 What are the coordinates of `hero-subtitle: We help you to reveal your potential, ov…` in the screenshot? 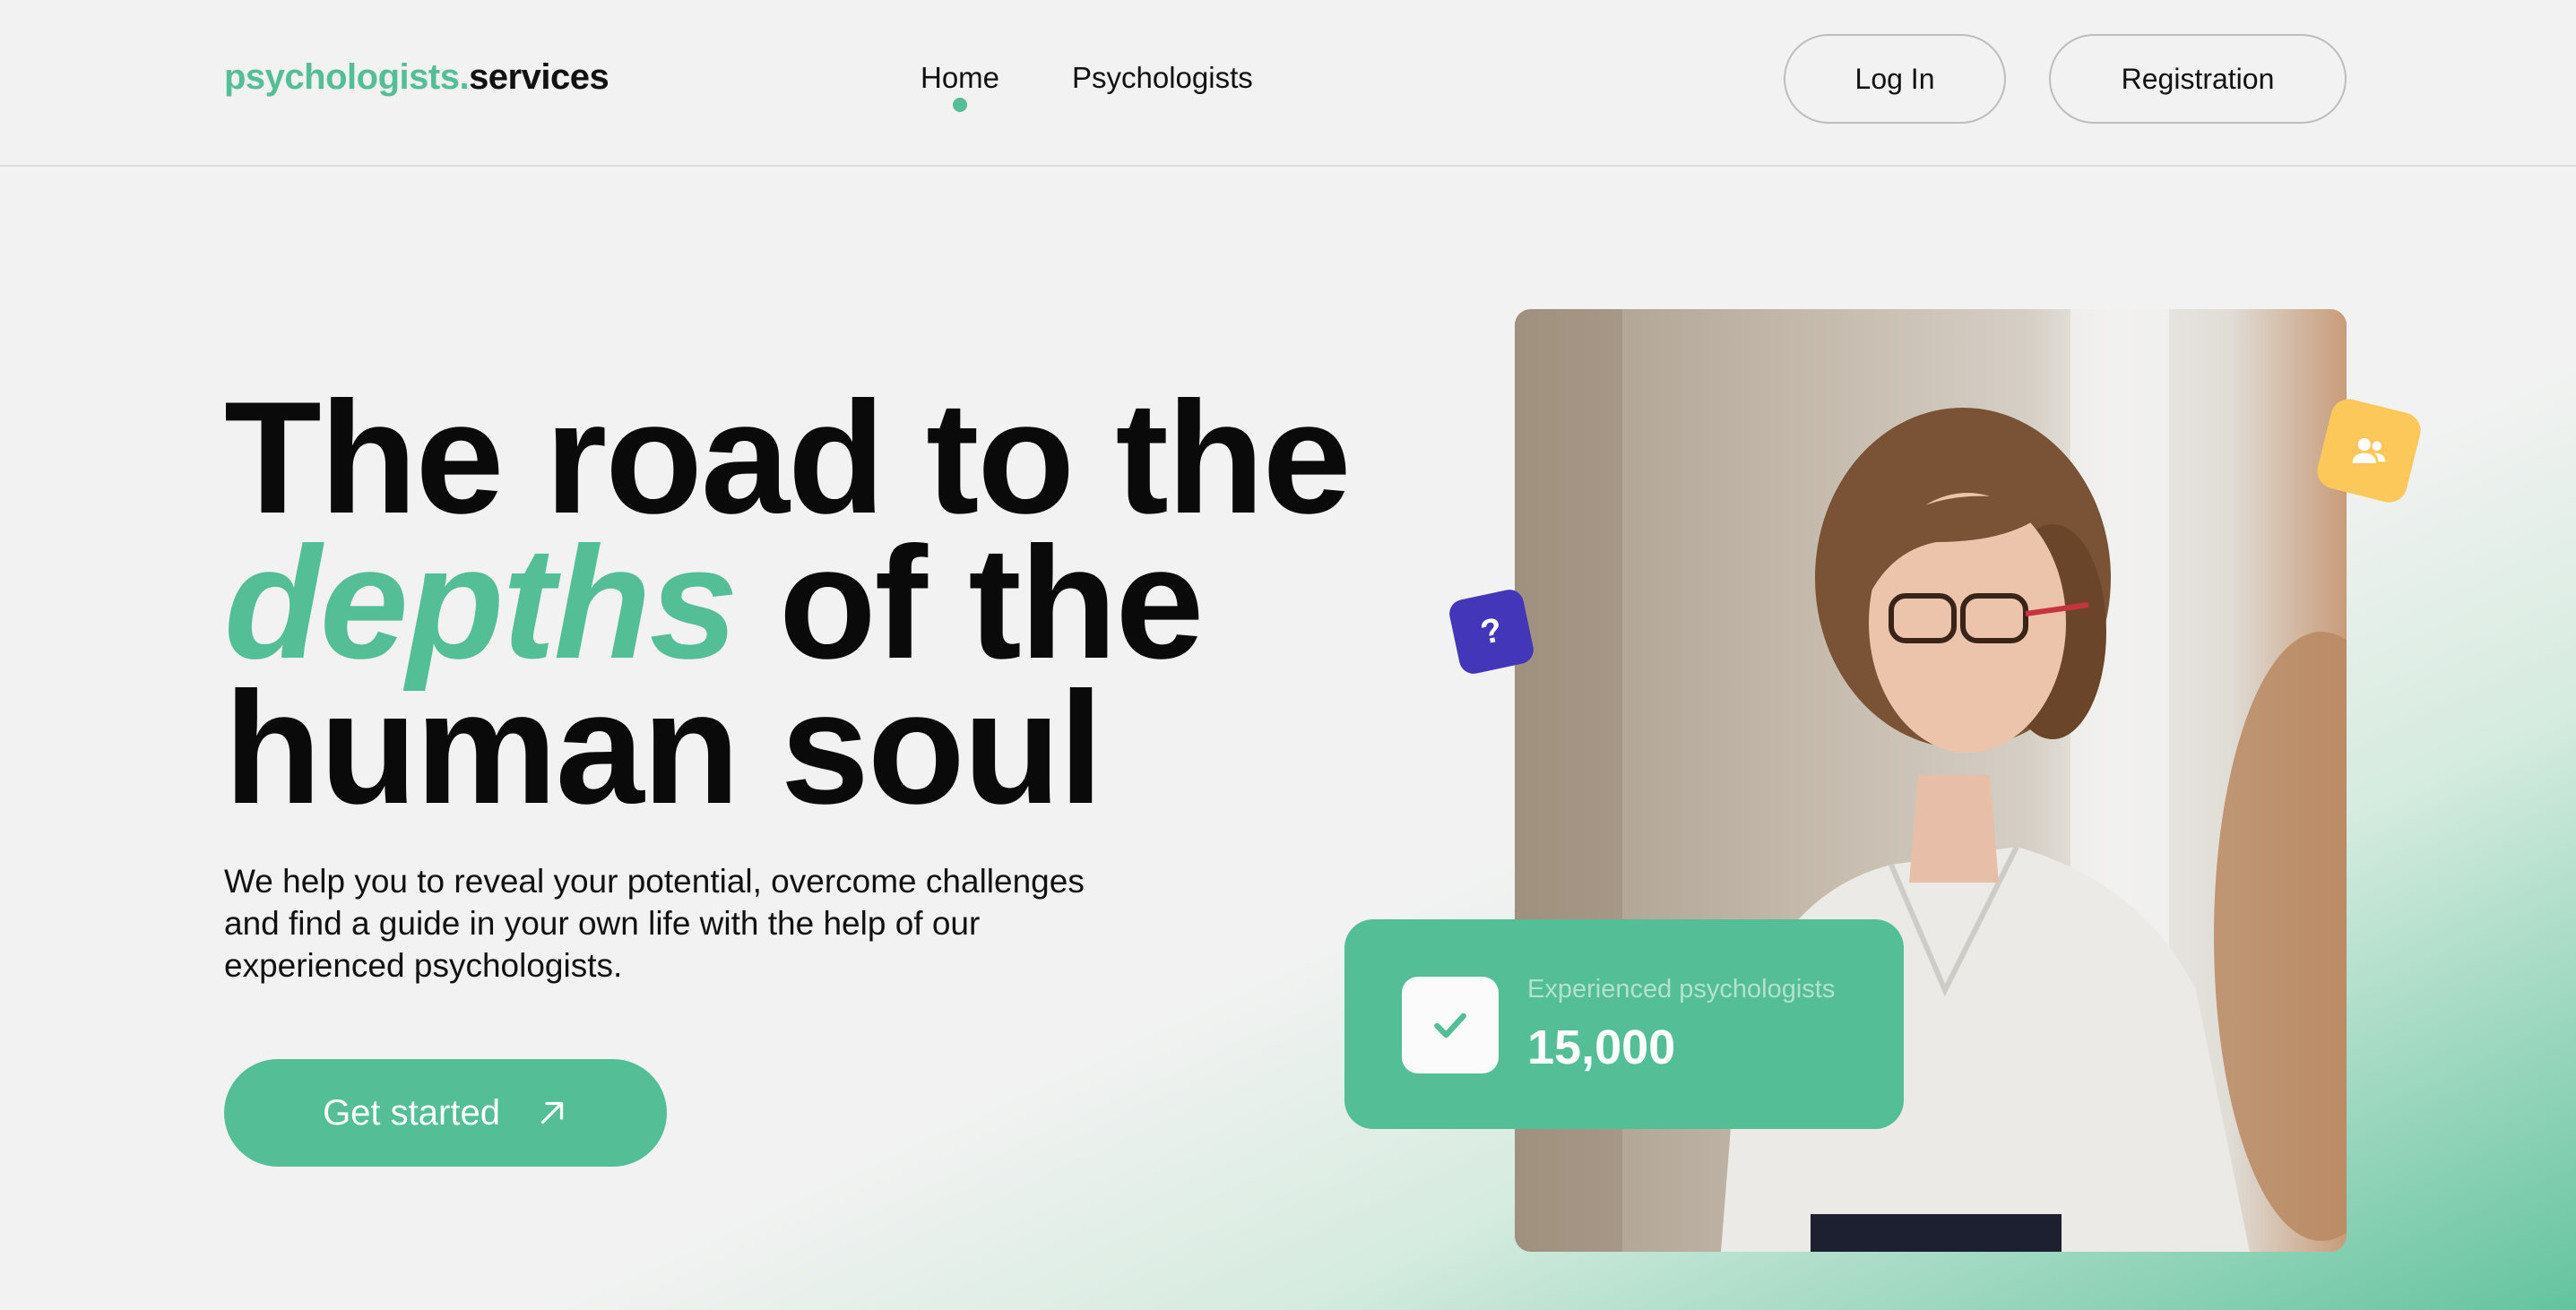 It's located at (654, 923).